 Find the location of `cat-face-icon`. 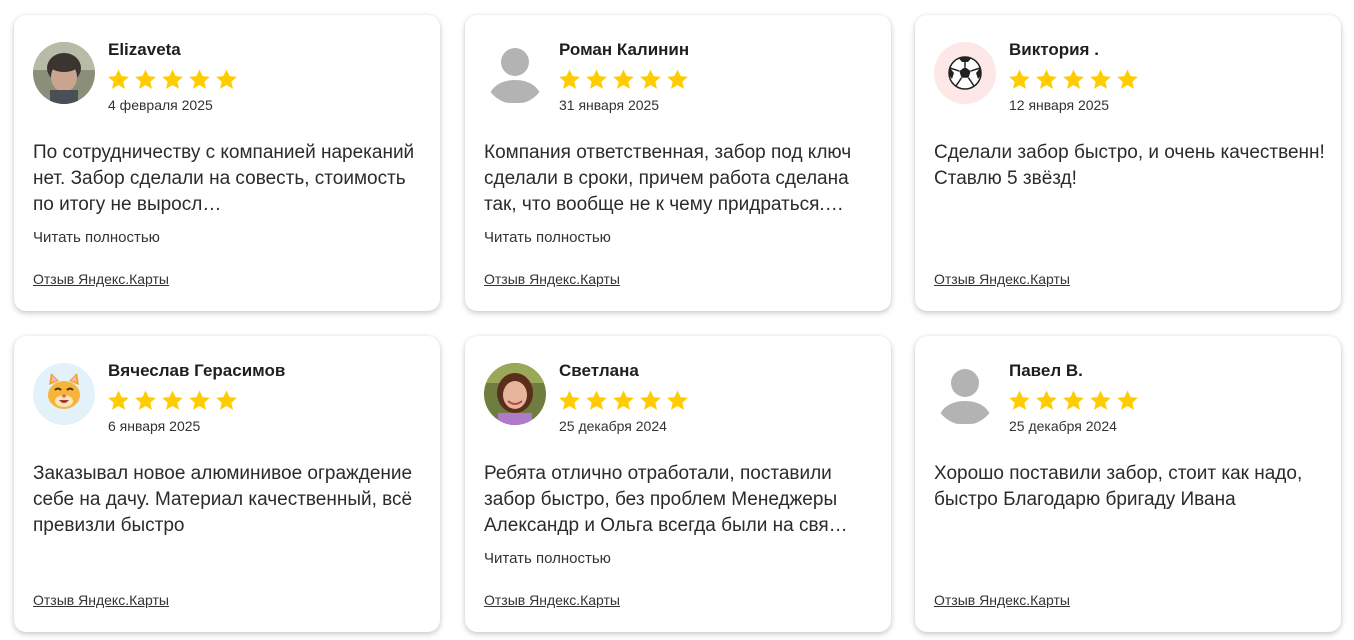

cat-face-icon is located at coordinates (64, 391).